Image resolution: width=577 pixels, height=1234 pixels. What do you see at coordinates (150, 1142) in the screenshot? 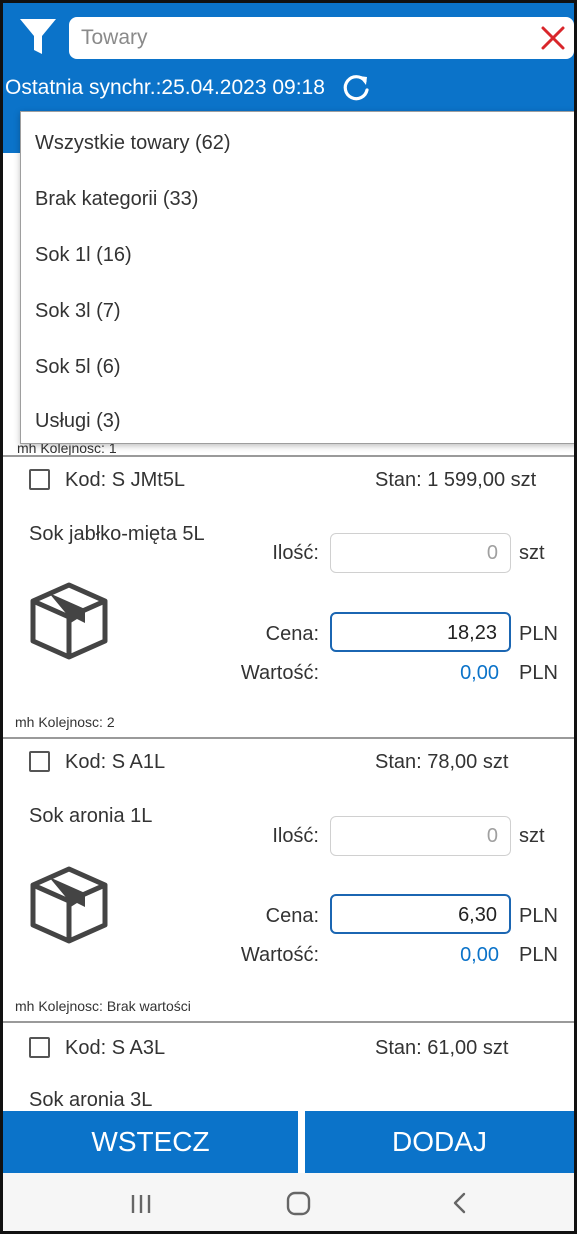
I see `back-button: WSTECZ` at bounding box center [150, 1142].